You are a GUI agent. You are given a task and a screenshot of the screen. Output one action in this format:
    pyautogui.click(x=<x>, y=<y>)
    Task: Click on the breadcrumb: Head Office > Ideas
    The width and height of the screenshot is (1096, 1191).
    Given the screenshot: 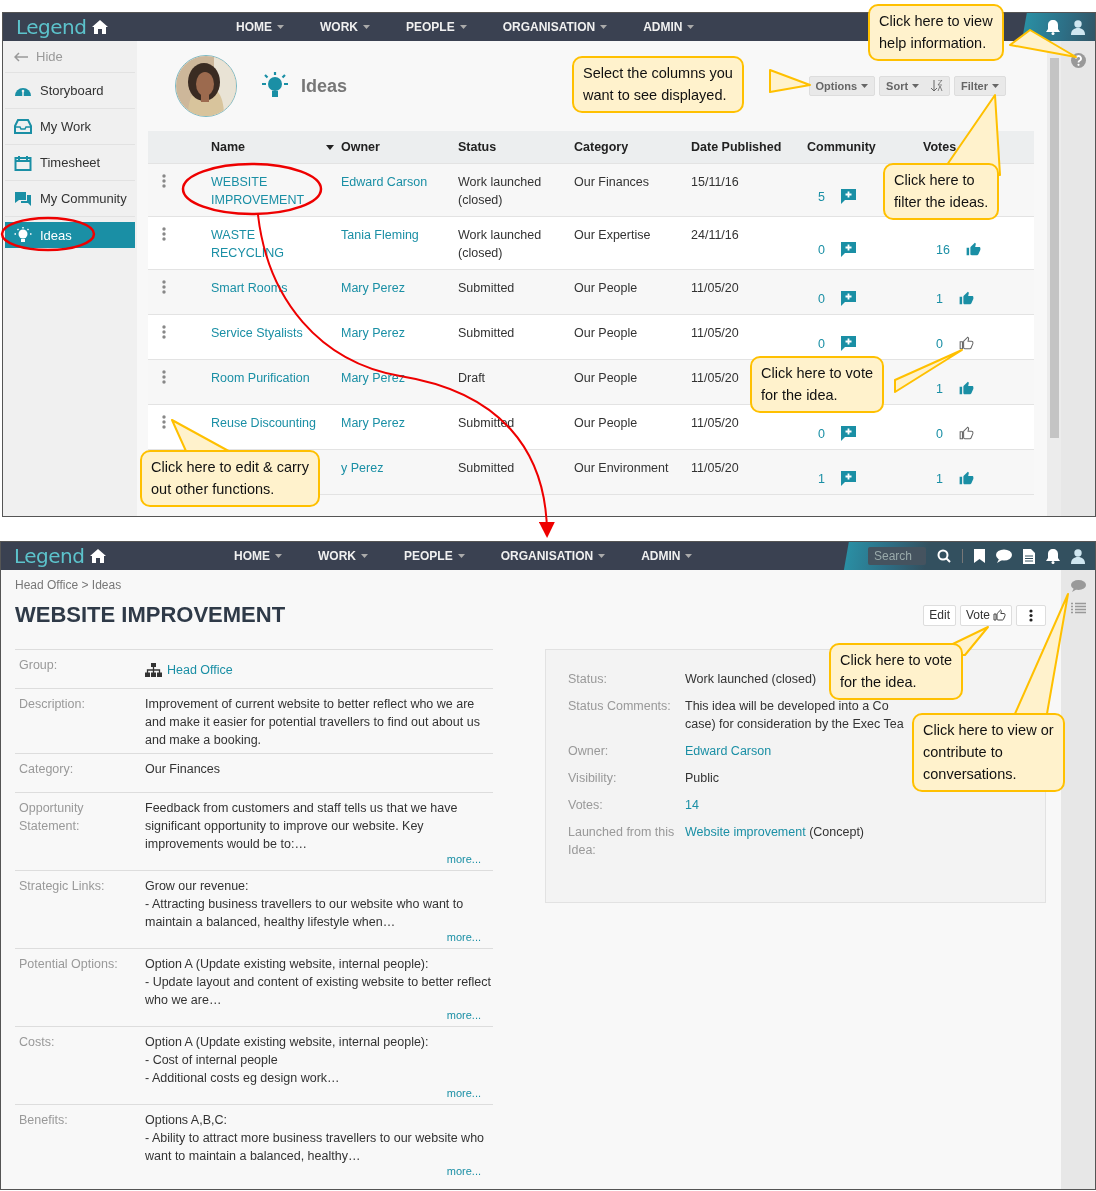 What is the action you would take?
    pyautogui.click(x=530, y=585)
    